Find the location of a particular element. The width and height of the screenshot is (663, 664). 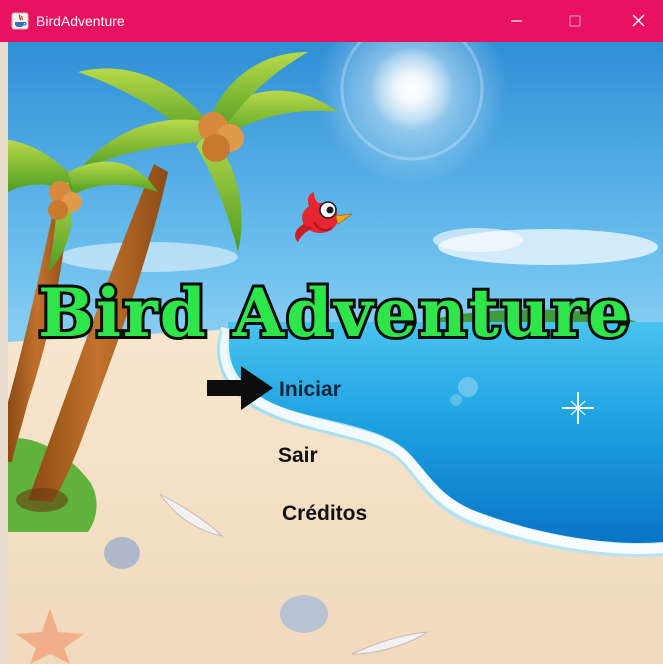

menu-start-button: Iniciar is located at coordinates (310, 390).